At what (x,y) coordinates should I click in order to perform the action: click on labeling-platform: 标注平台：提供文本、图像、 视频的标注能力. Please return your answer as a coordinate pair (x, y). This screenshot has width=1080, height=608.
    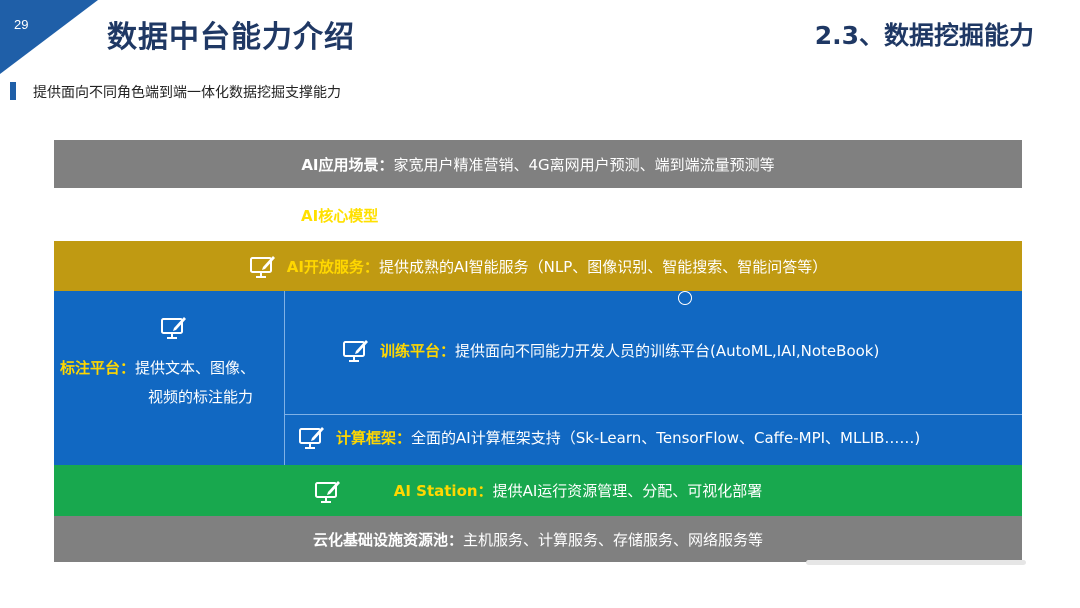
    Looking at the image, I should click on (157, 383).